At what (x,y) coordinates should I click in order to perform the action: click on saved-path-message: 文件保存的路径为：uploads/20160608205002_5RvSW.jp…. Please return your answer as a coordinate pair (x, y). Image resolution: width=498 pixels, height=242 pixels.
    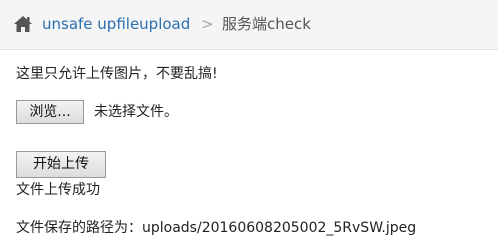
    Looking at the image, I should click on (216, 228).